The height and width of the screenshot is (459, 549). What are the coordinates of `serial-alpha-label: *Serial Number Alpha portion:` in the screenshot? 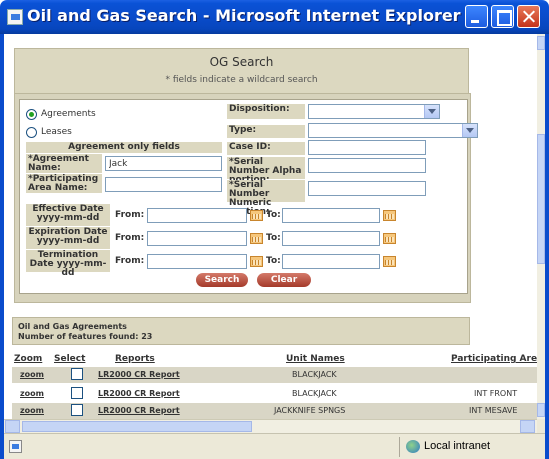 It's located at (266, 171).